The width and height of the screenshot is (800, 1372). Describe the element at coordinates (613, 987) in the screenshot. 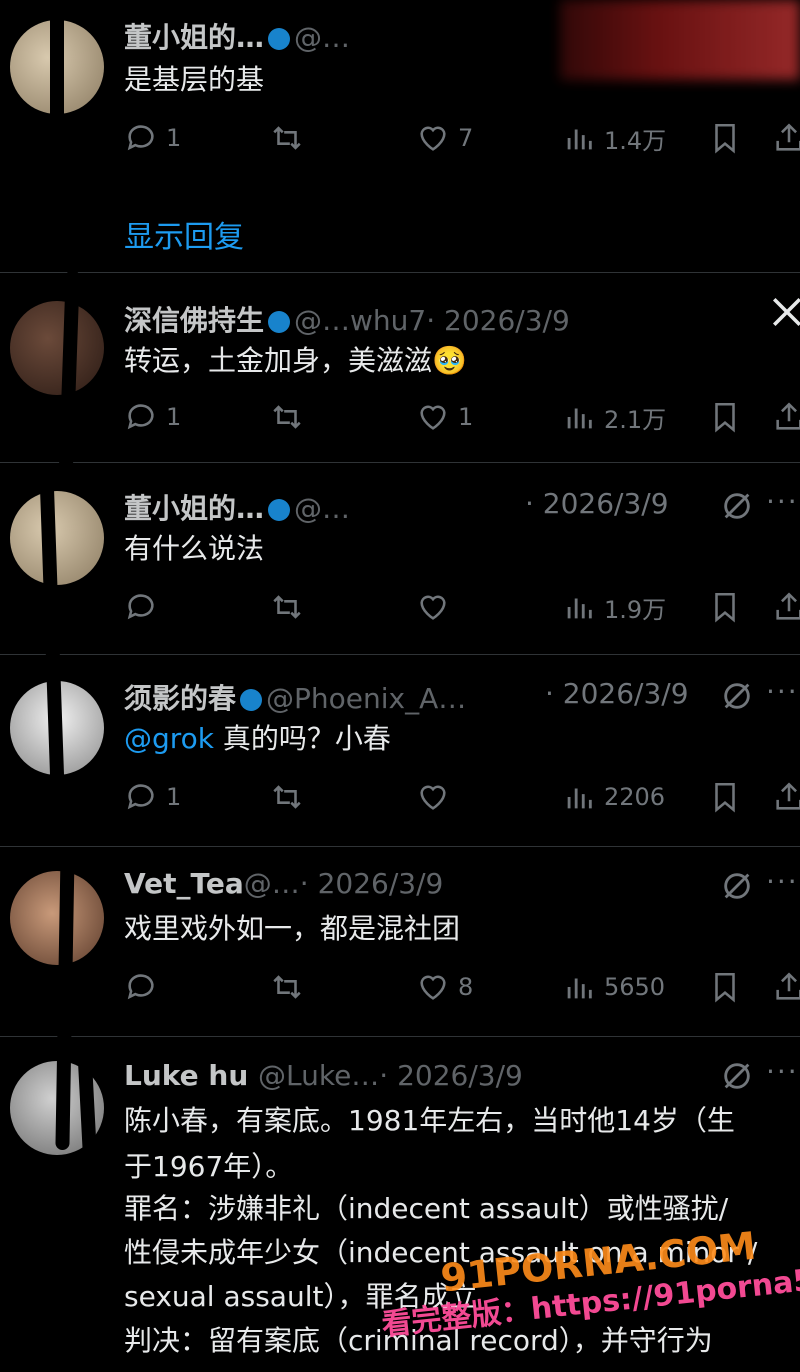

I see `views-button: 5650` at that location.